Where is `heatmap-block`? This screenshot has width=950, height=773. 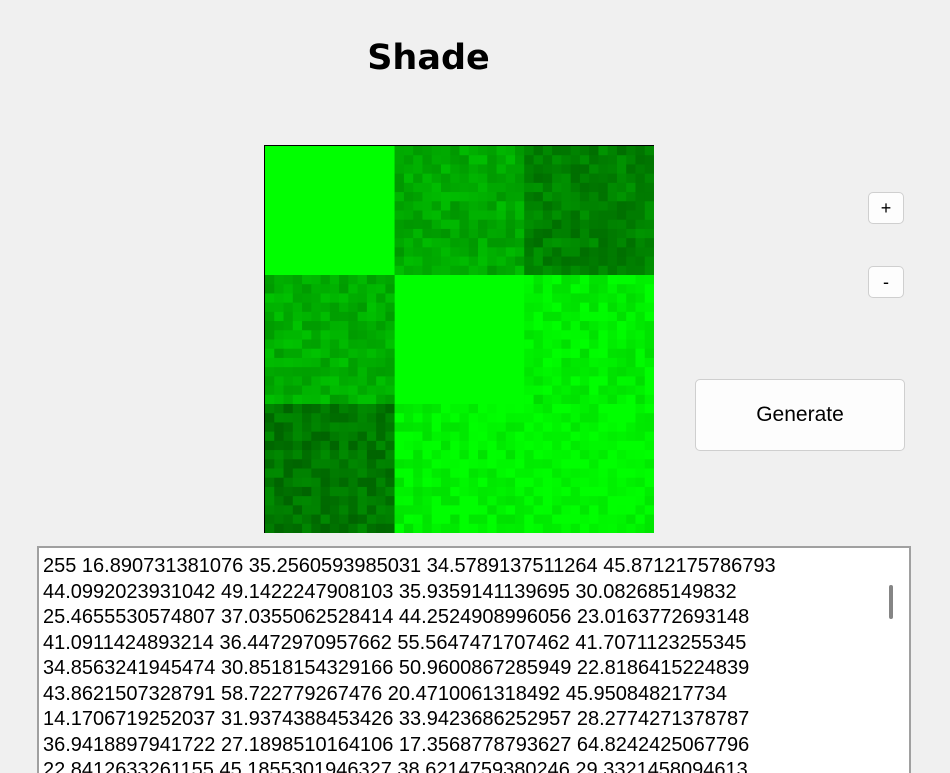
heatmap-block is located at coordinates (330, 211).